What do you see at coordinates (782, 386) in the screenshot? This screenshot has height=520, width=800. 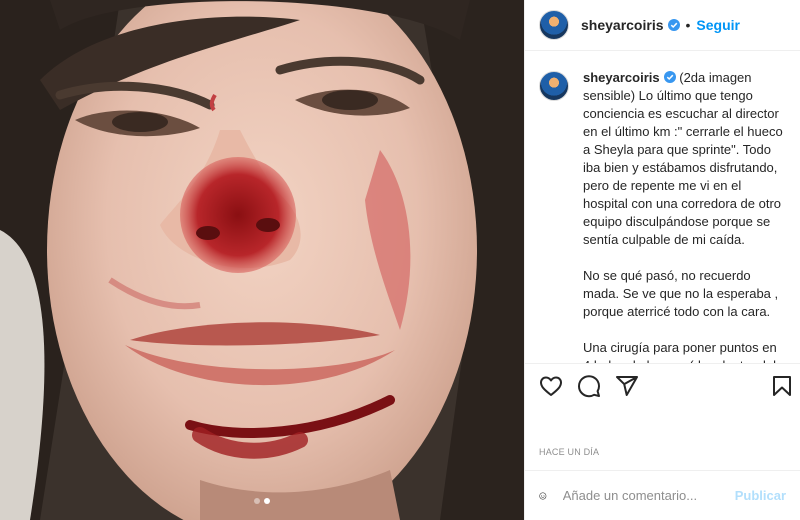 I see `bookmark-icon` at bounding box center [782, 386].